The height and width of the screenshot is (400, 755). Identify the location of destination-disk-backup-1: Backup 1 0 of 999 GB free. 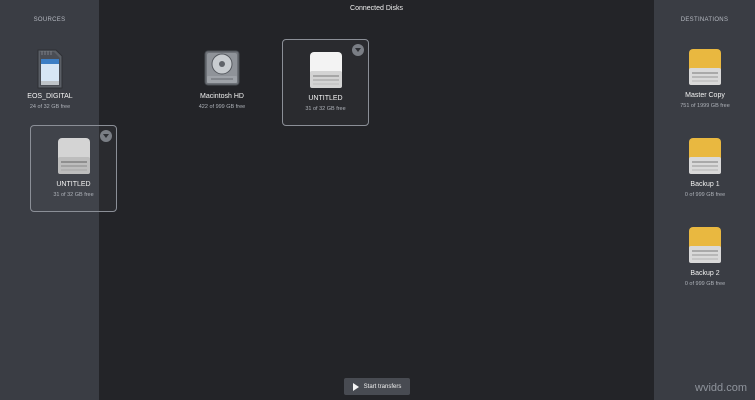
(705, 167).